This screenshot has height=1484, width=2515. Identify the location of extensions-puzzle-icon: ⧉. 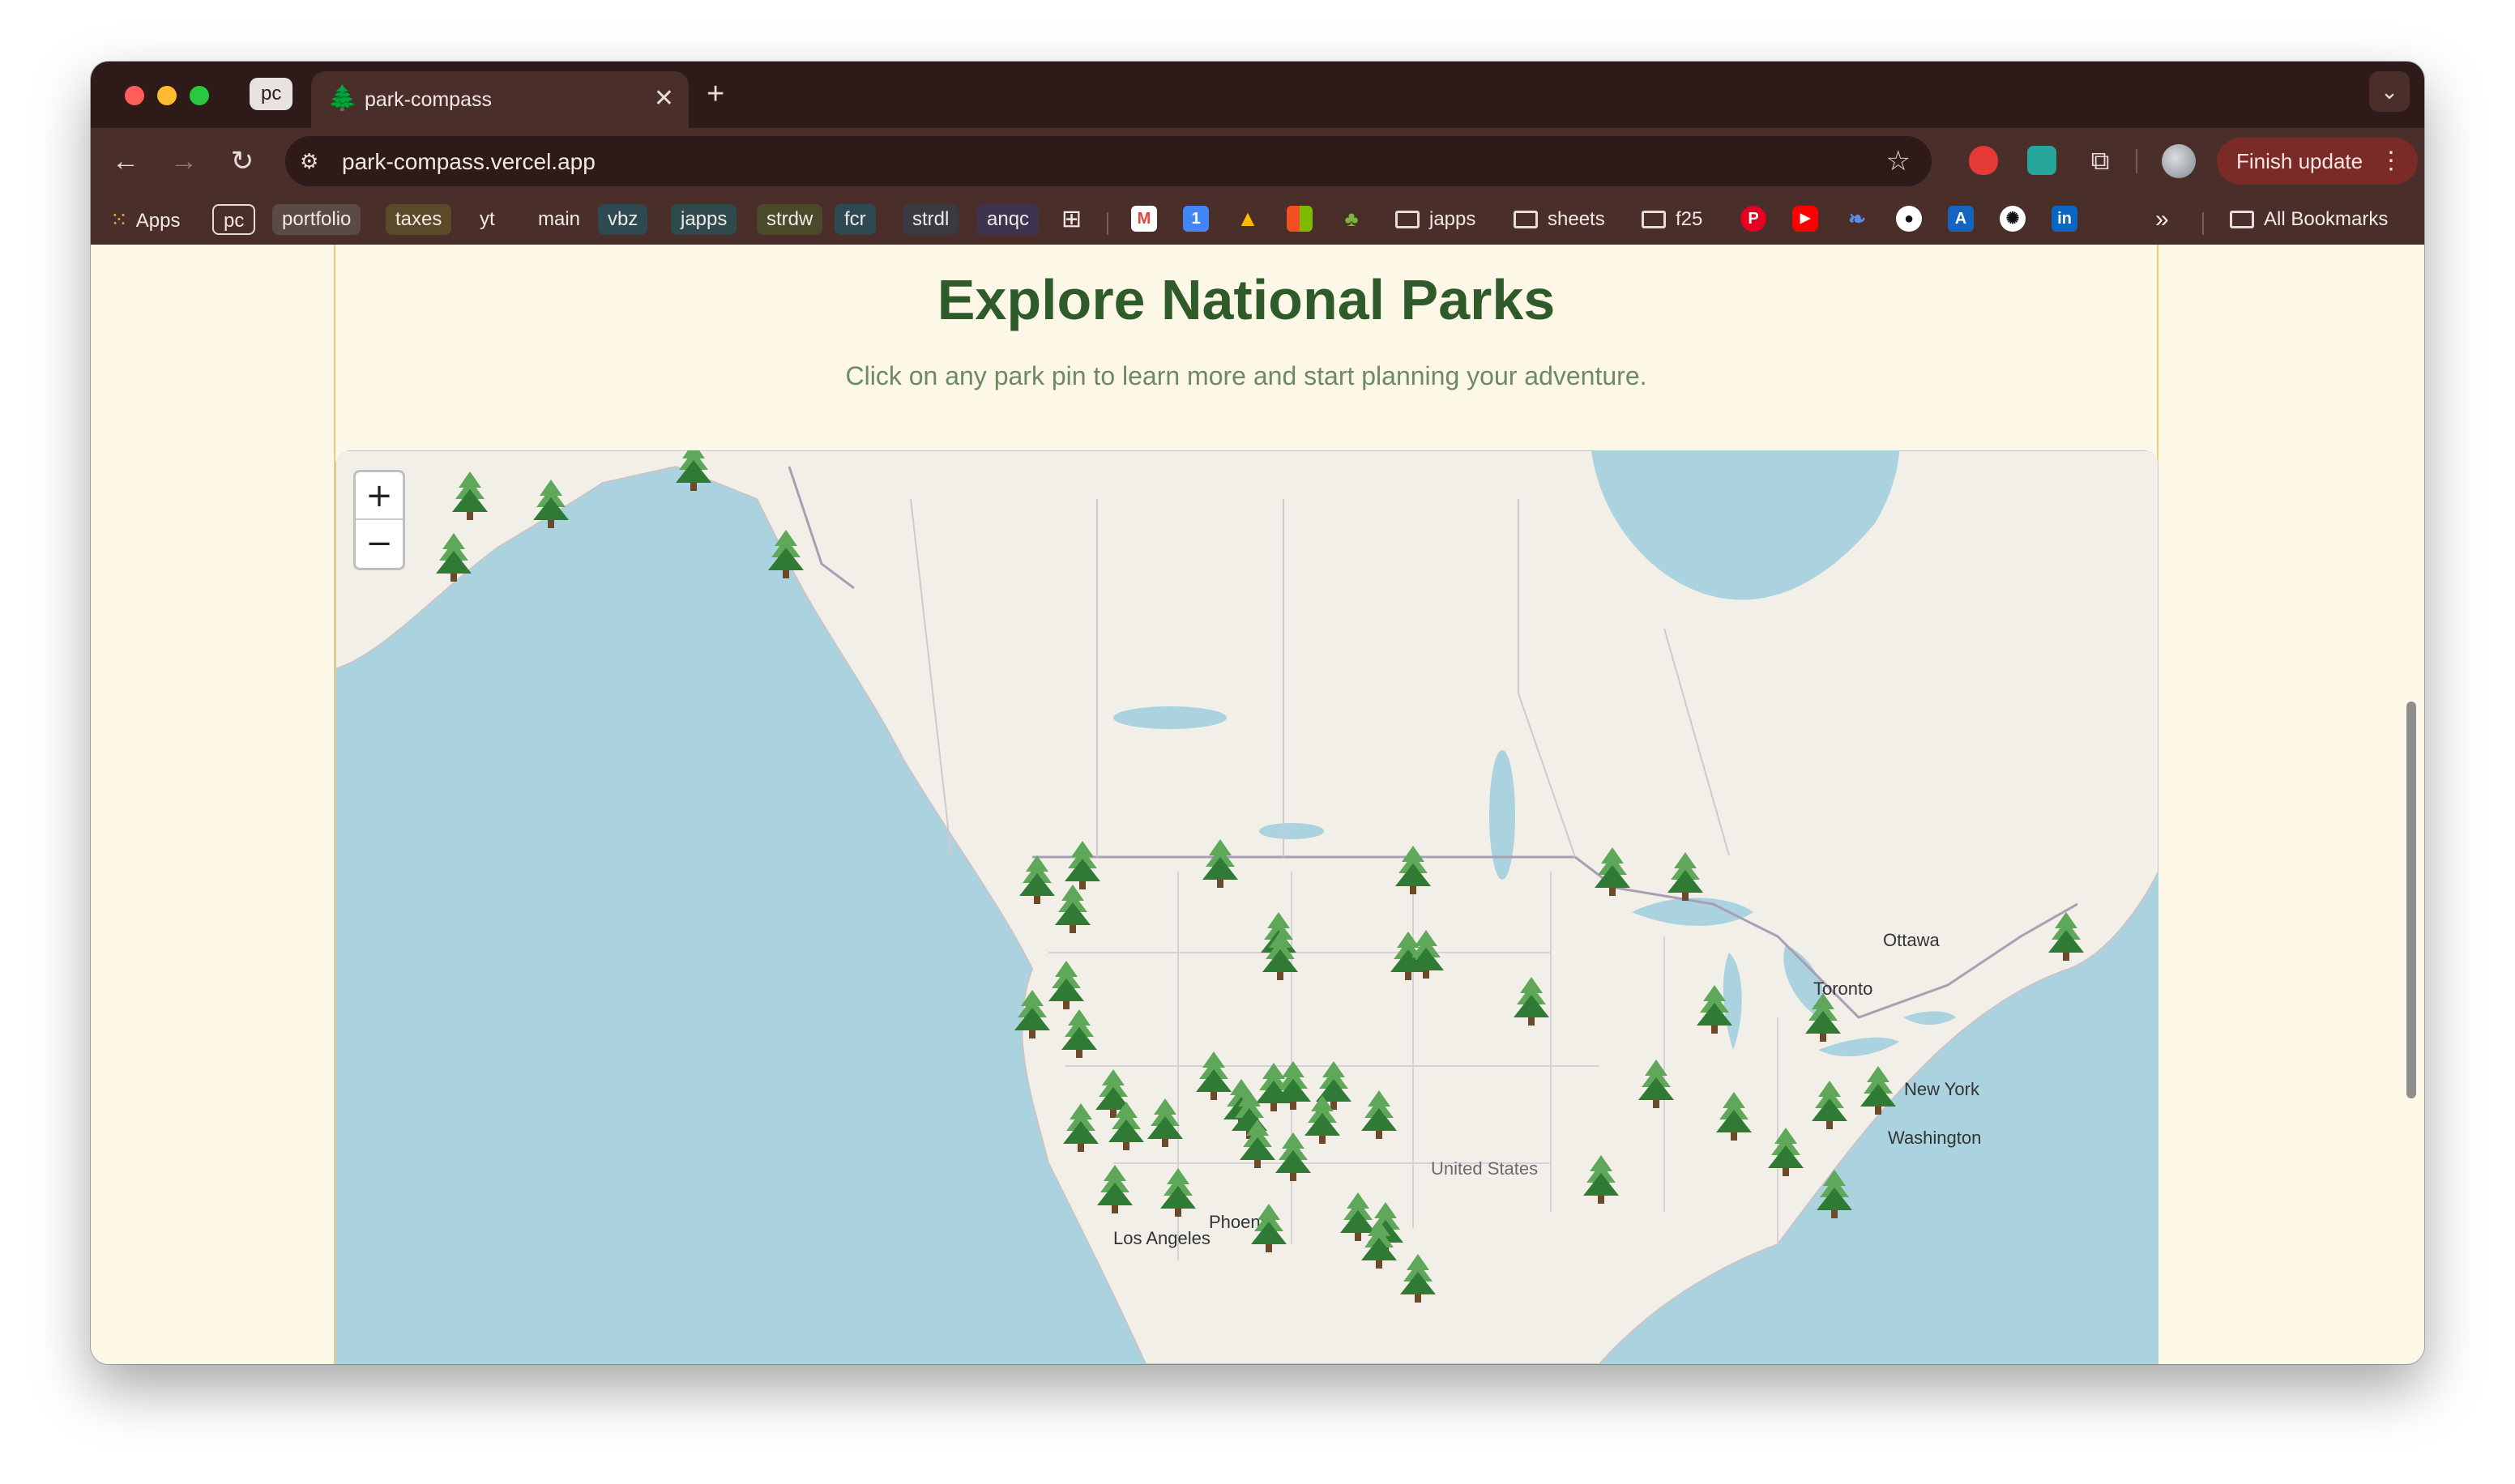
(2100, 160).